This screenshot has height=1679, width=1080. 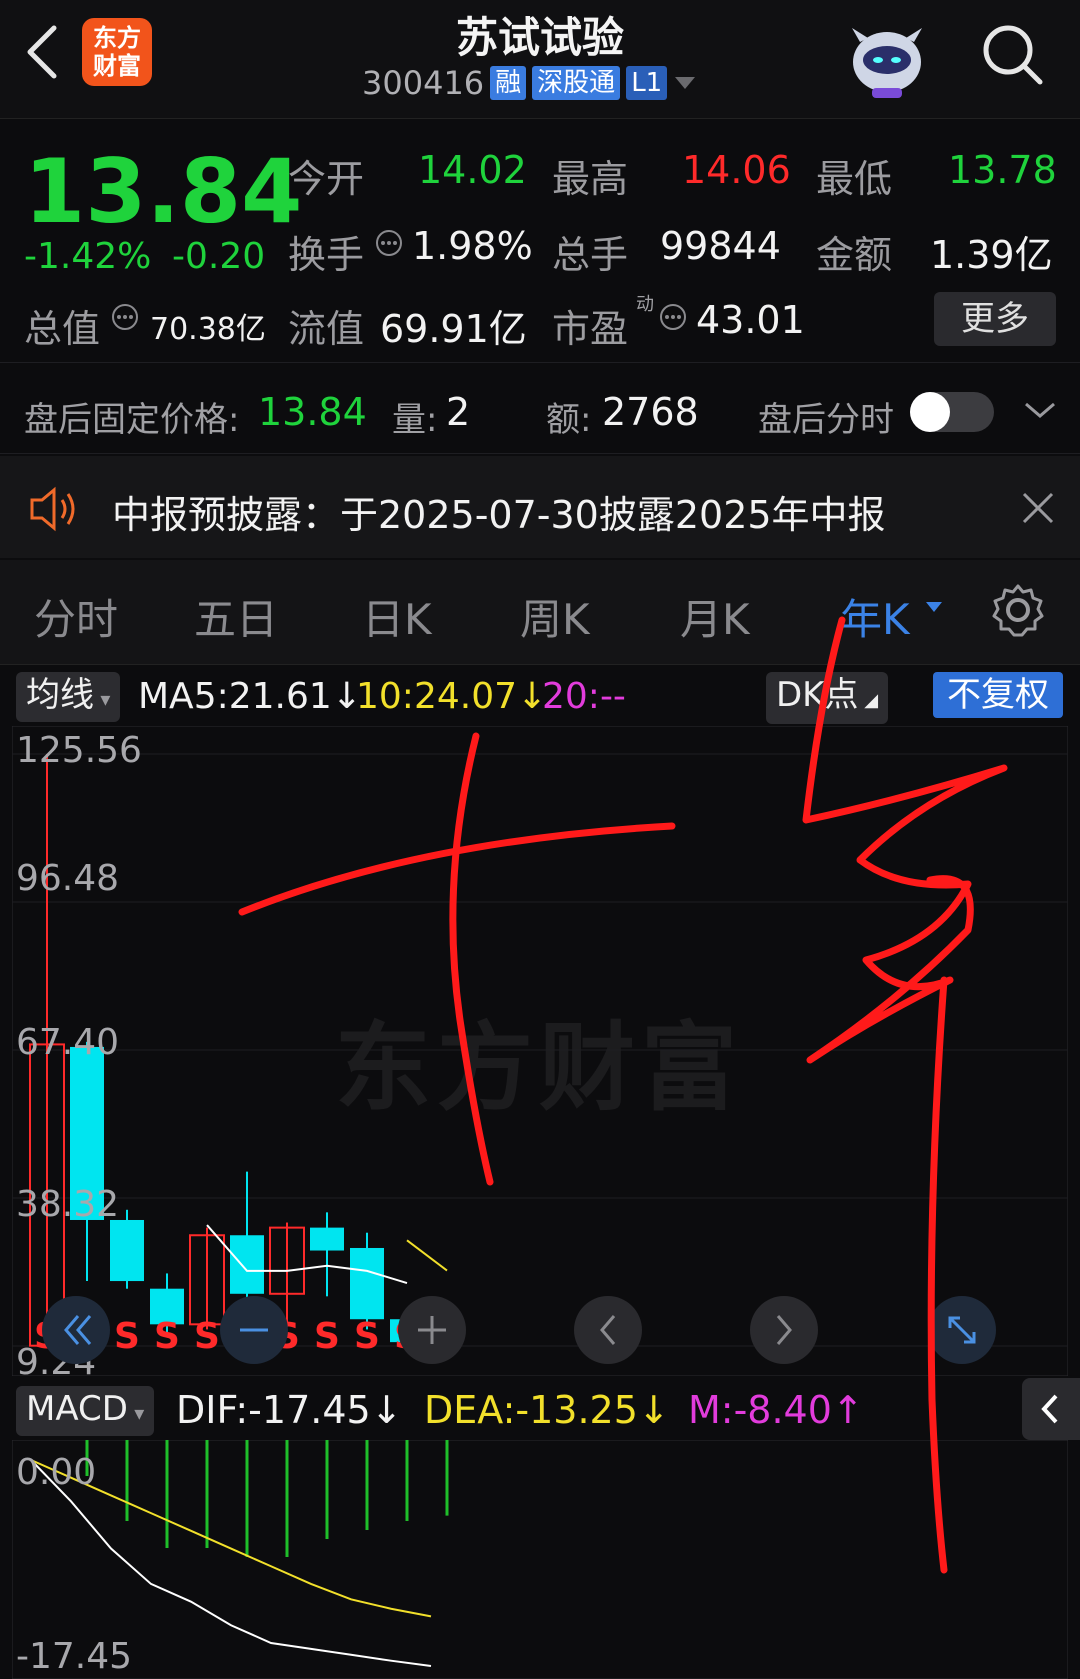 What do you see at coordinates (326, 179) in the screenshot?
I see `open-label: 今开` at bounding box center [326, 179].